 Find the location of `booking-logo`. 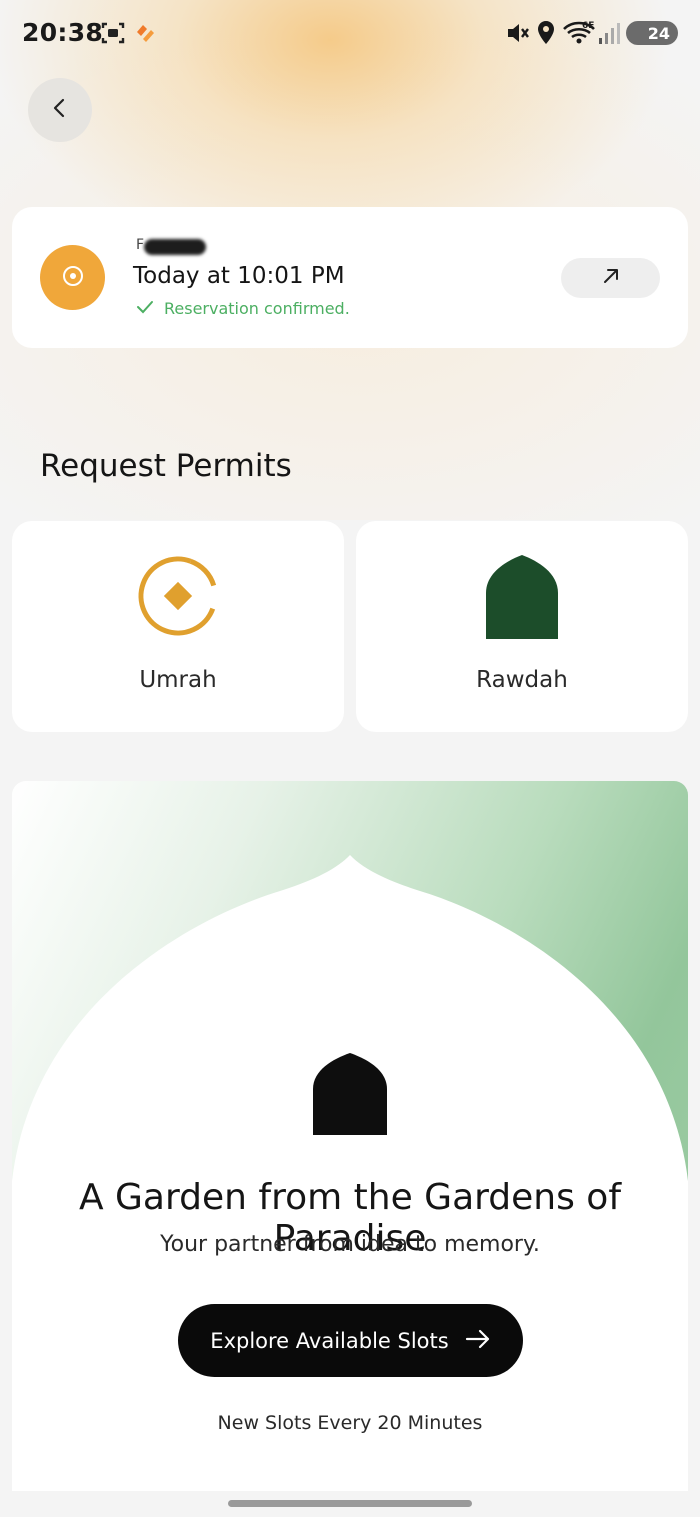

booking-logo is located at coordinates (72, 277).